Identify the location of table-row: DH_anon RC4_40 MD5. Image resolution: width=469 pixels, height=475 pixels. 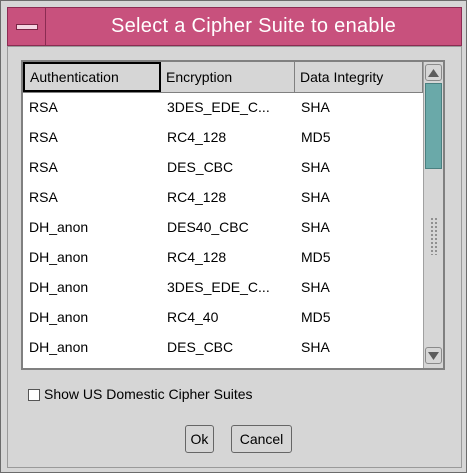
(223, 317).